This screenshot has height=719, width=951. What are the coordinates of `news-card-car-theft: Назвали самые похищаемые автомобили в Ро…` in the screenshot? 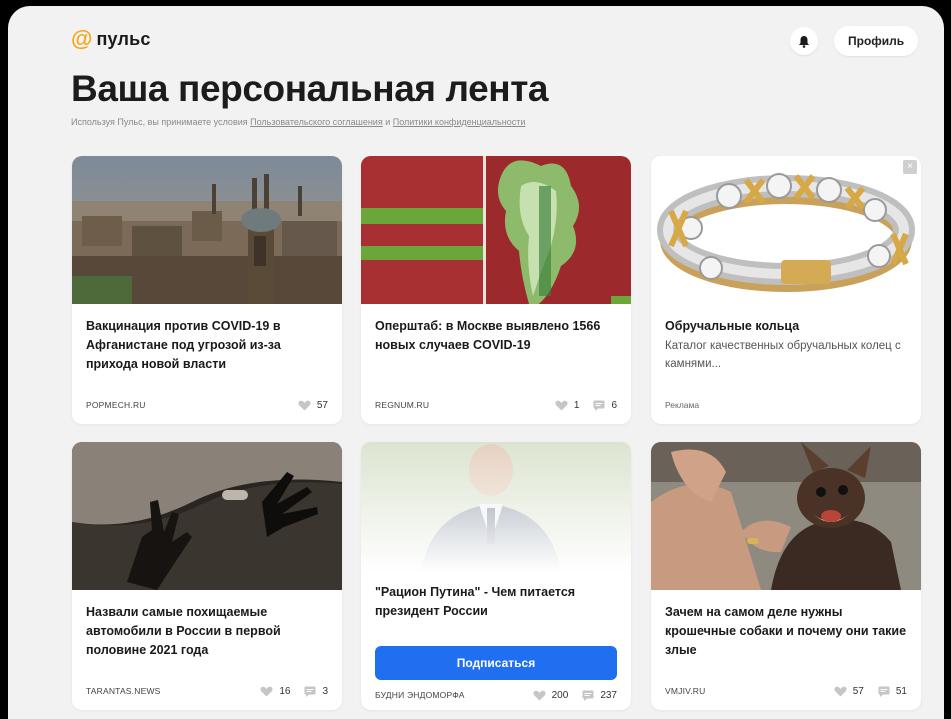 It's located at (207, 576).